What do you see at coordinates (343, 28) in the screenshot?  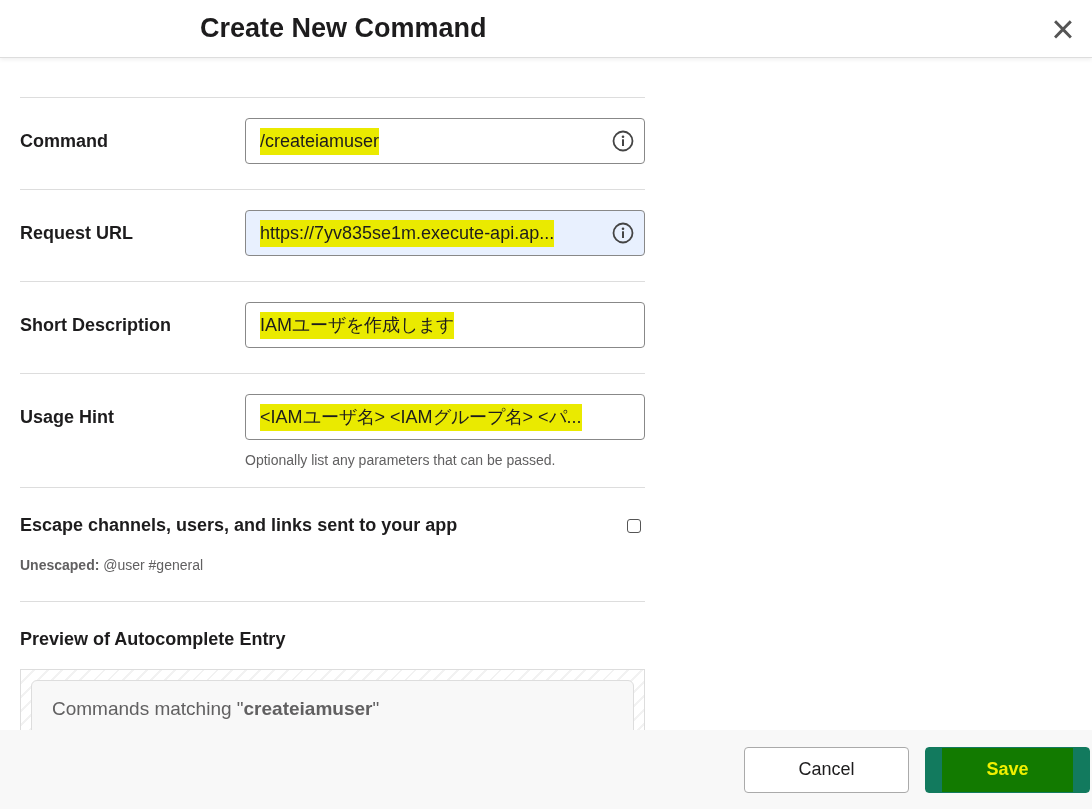 I see `dialog-title: Create New Command` at bounding box center [343, 28].